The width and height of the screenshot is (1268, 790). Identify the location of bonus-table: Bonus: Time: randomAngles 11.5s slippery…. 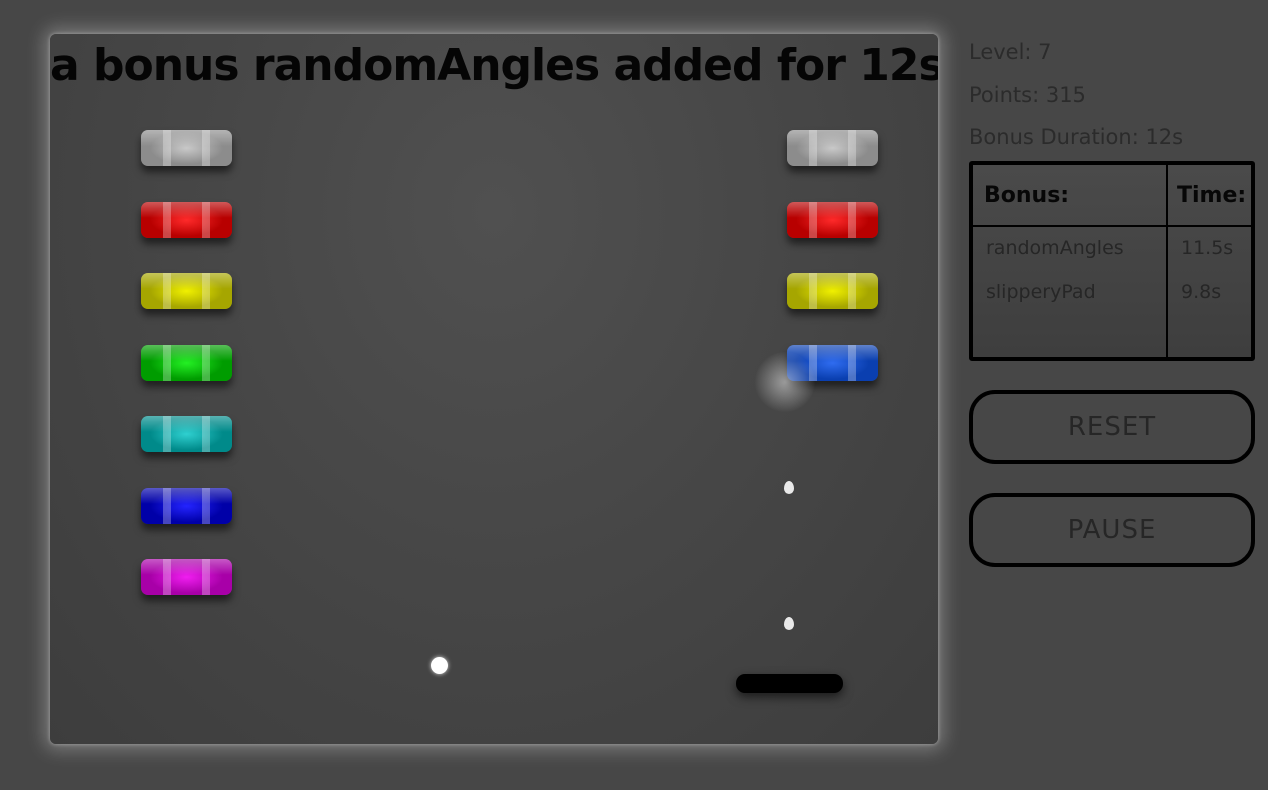
(1112, 261).